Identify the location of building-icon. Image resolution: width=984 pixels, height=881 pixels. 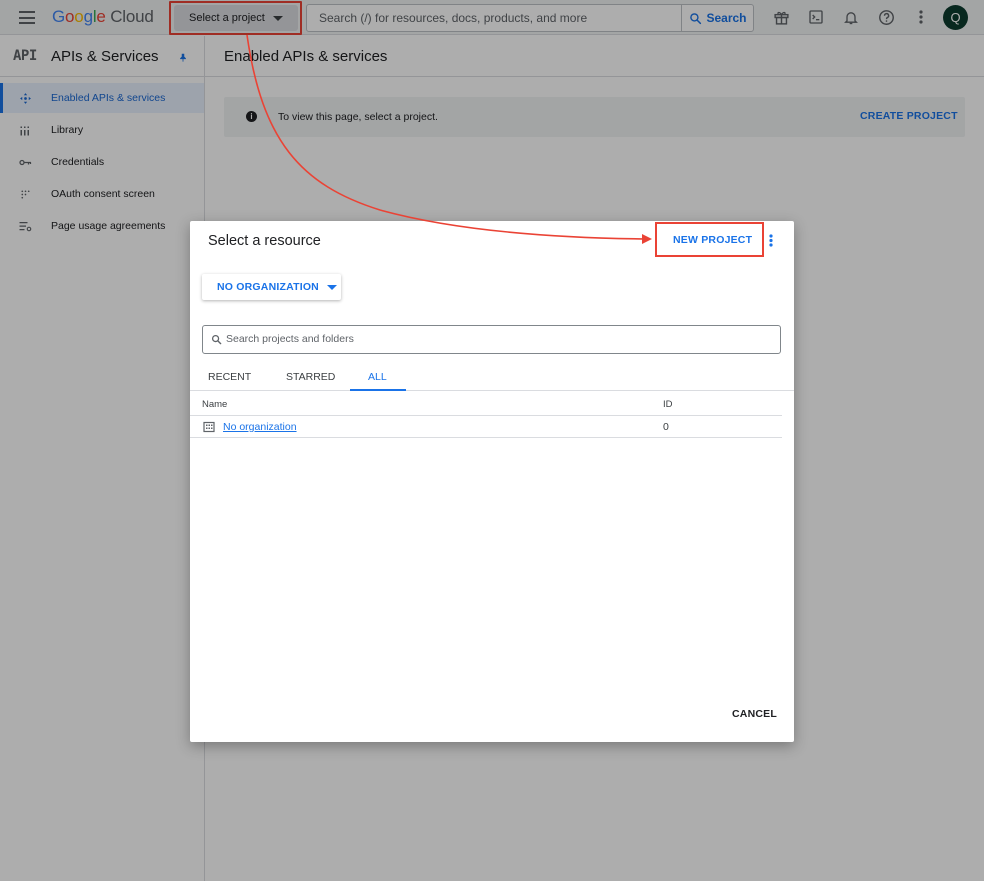
(209, 429).